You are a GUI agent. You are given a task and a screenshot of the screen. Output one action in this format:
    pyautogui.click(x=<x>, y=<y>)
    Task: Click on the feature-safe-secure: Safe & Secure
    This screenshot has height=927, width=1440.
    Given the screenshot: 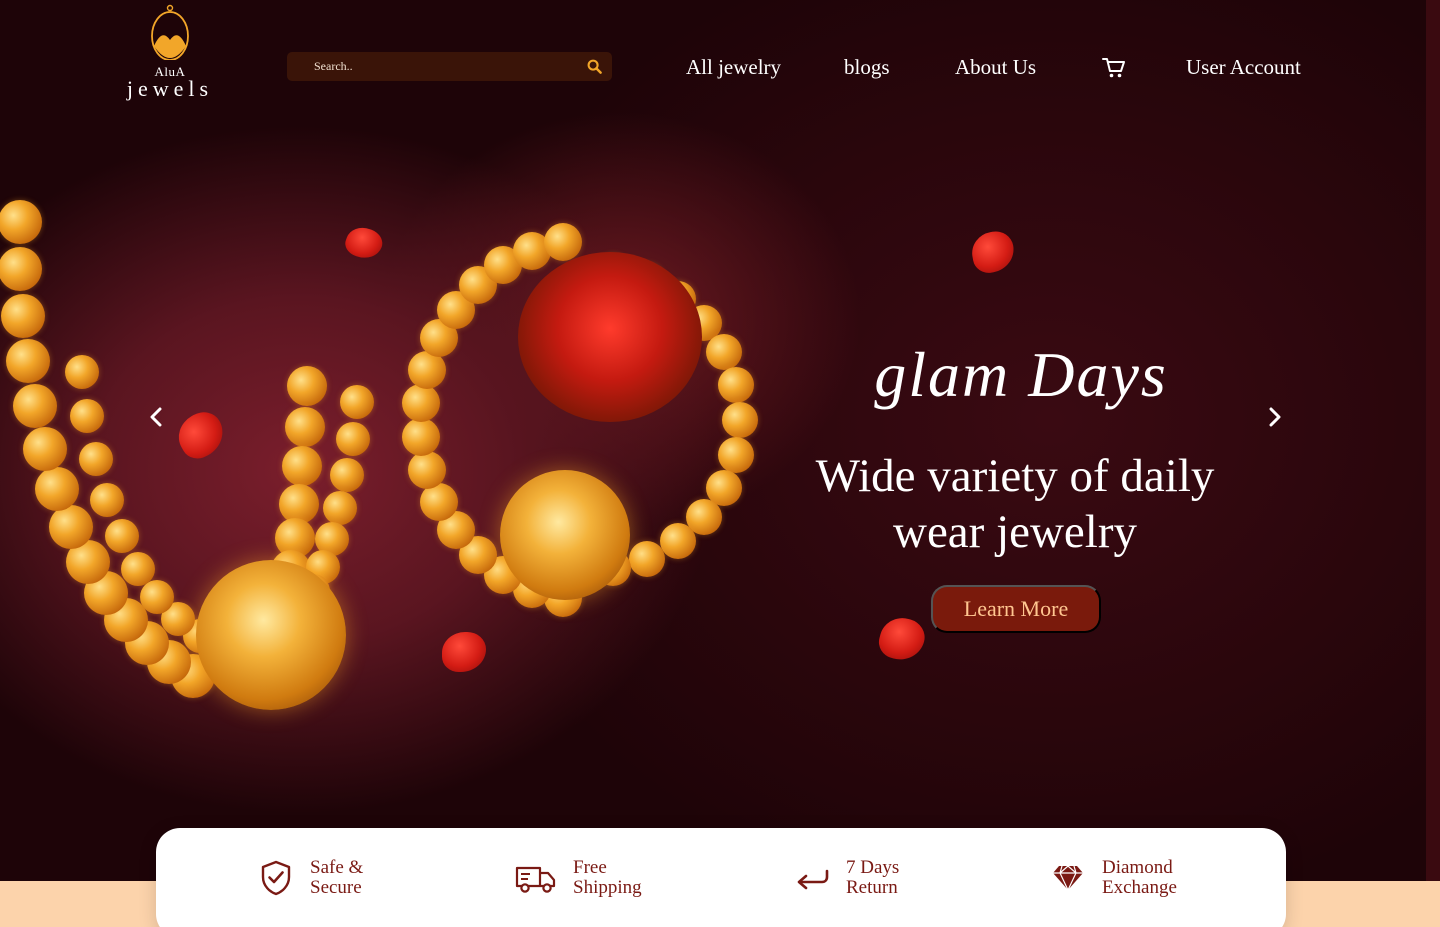 What is the action you would take?
    pyautogui.click(x=338, y=878)
    